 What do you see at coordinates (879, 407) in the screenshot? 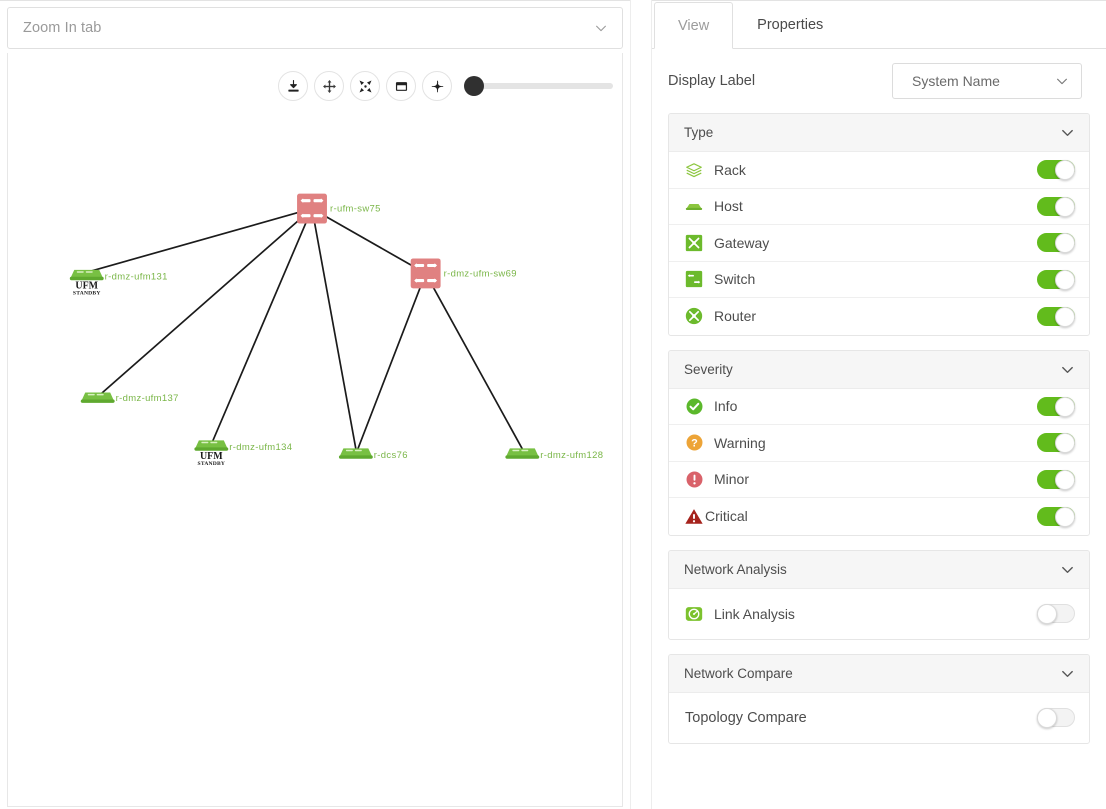
I see `option-row-info: Info` at bounding box center [879, 407].